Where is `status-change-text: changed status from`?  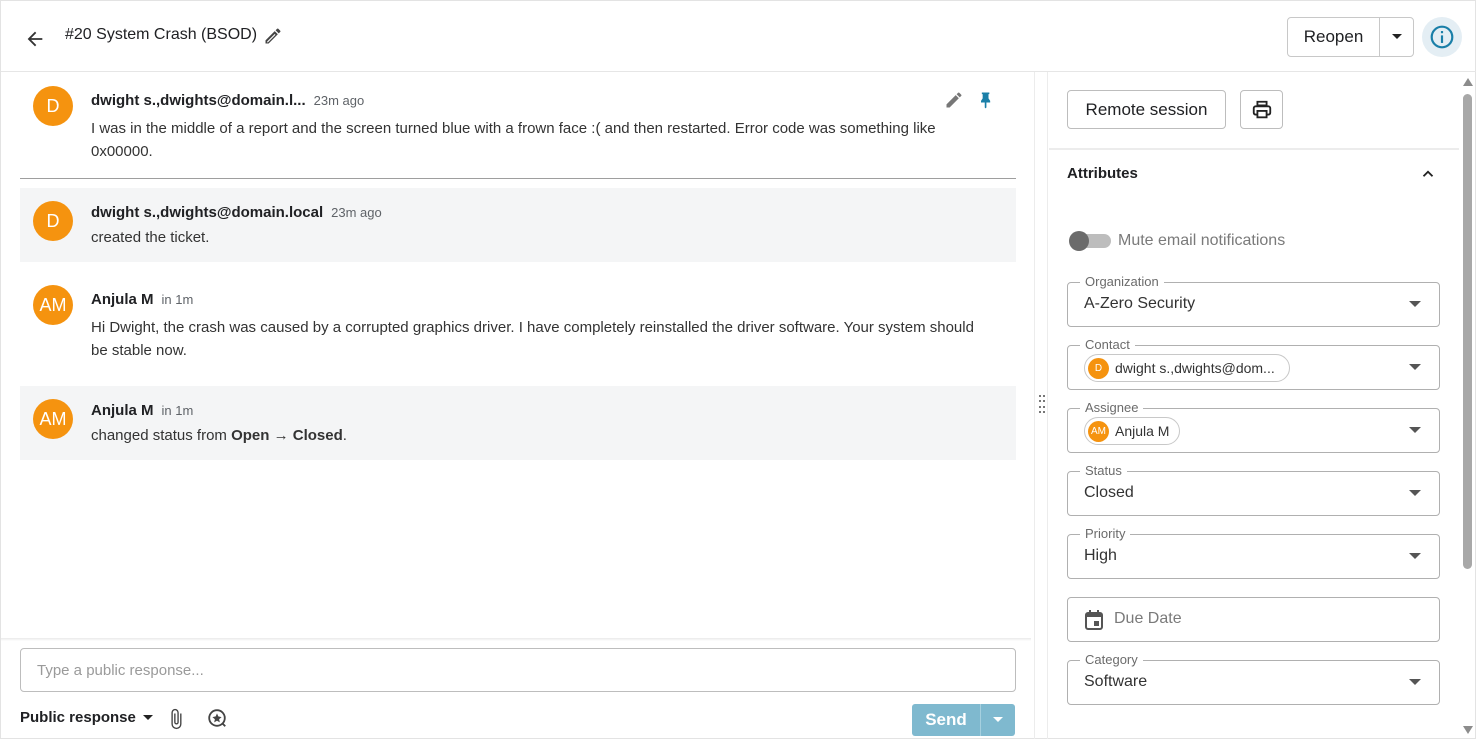 status-change-text: changed status from is located at coordinates (161, 435).